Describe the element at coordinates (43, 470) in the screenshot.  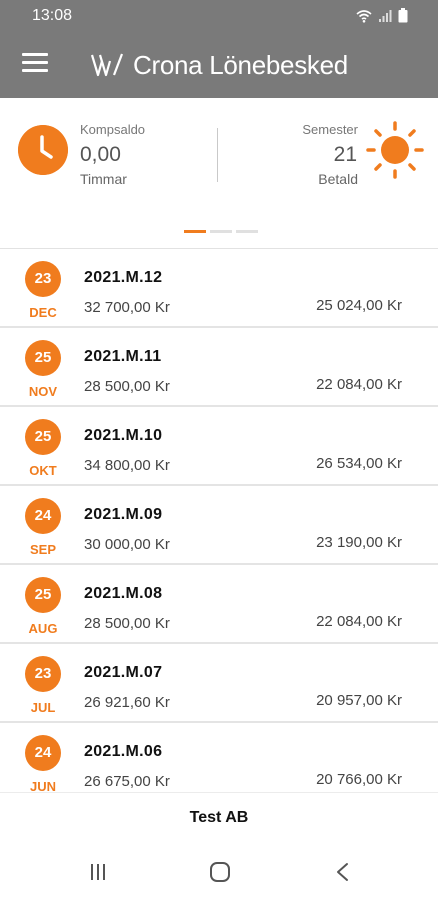
I see `month-label: OKT` at that location.